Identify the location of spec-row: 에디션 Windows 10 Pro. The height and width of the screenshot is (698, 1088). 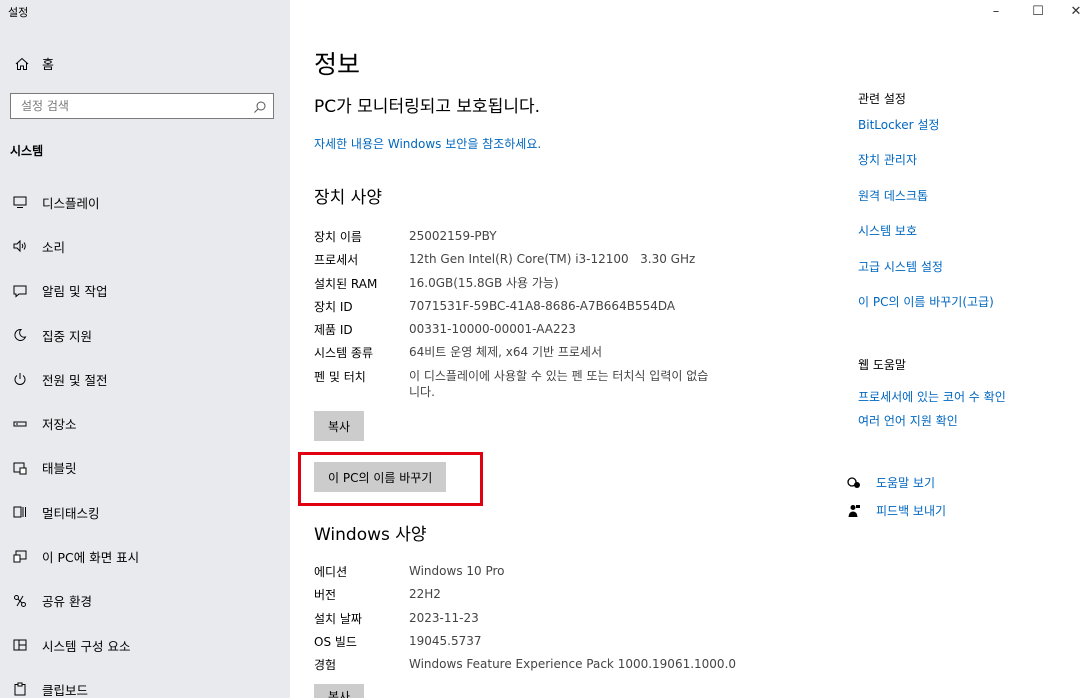
(541, 574).